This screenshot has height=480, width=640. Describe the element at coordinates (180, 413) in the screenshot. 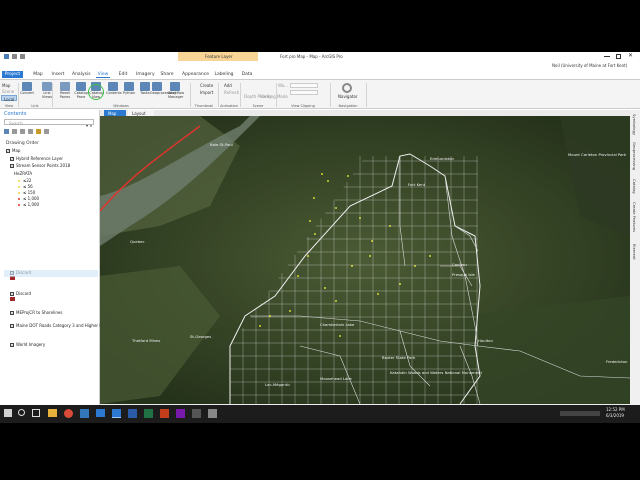

I see `onenote-icon` at that location.